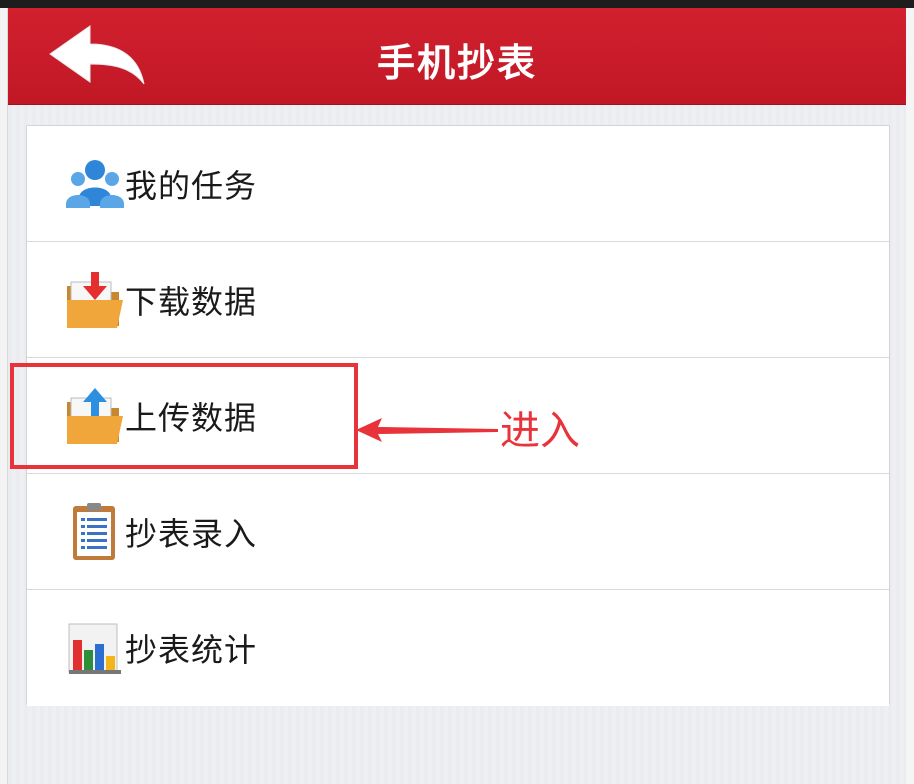 This screenshot has width=914, height=784. I want to click on menu-item-meter-entry: 抄表录入, so click(458, 532).